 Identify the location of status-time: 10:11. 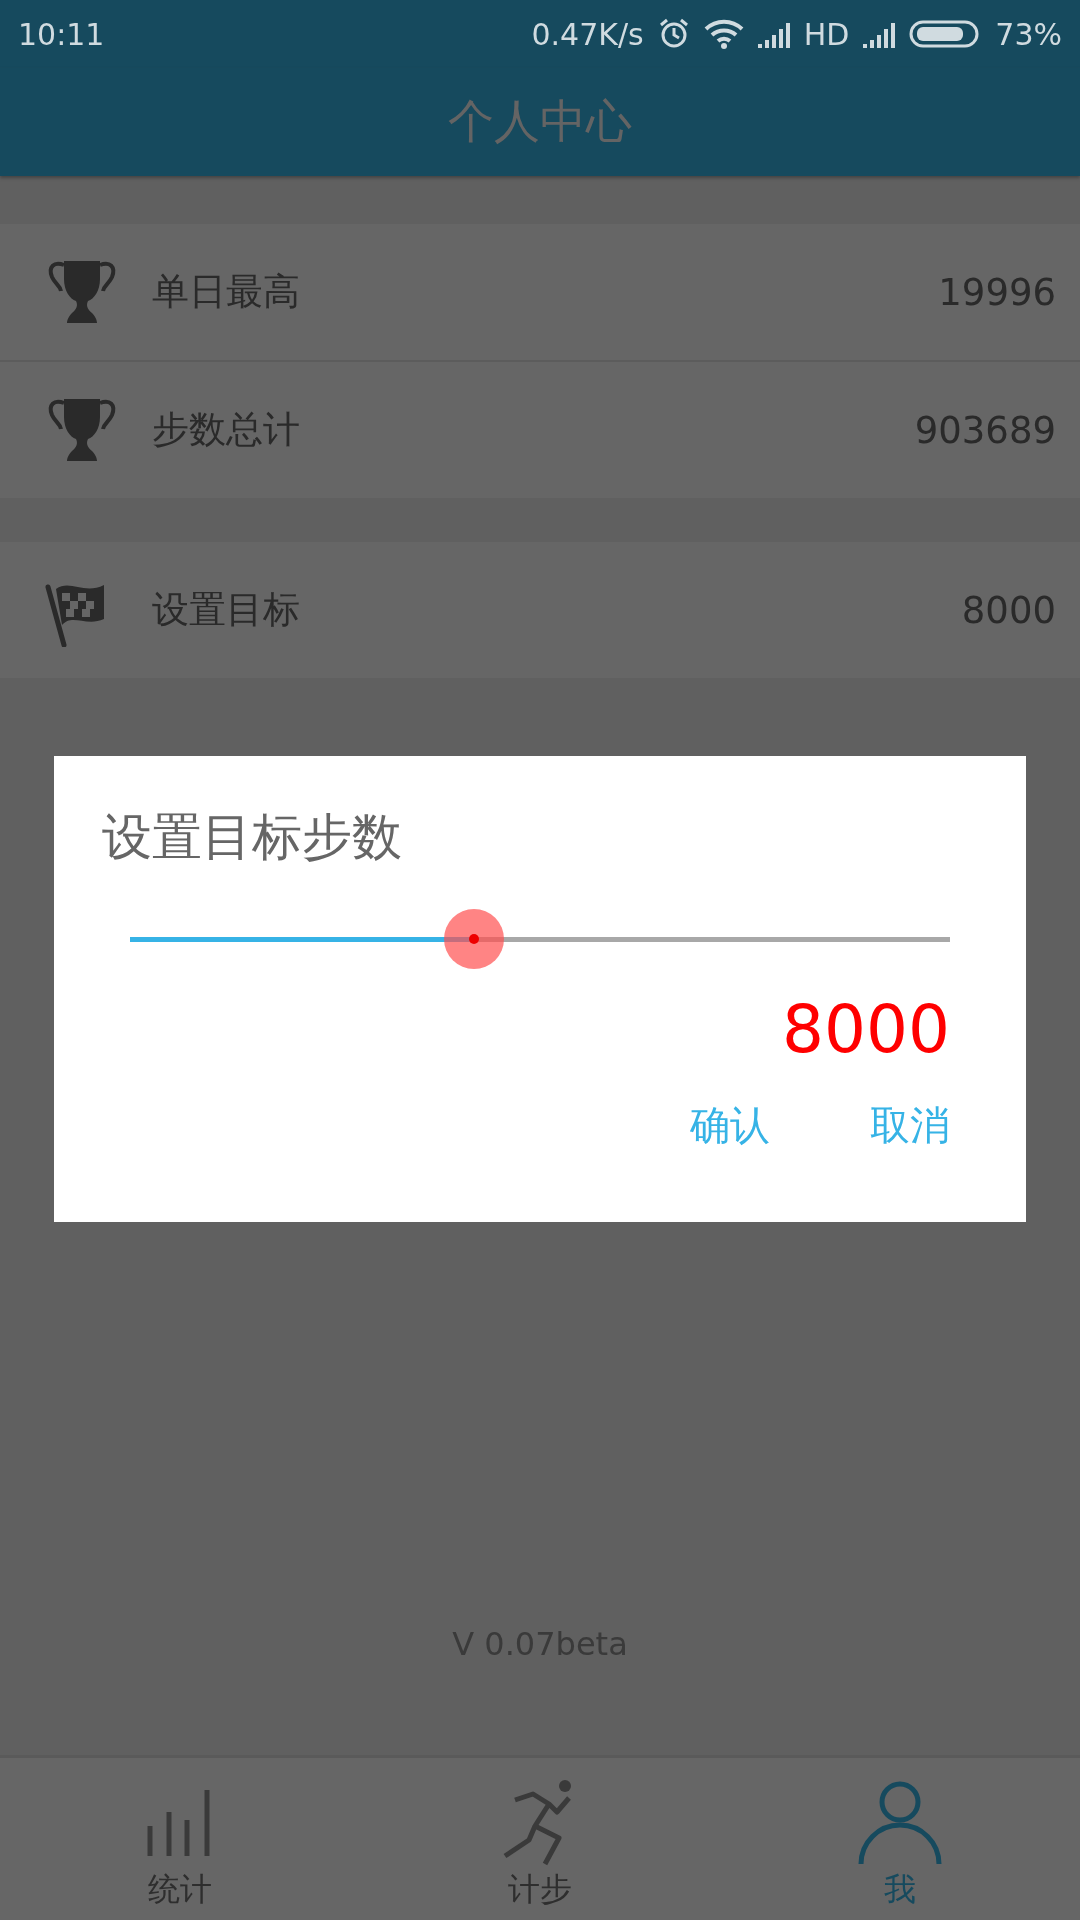
(61, 34).